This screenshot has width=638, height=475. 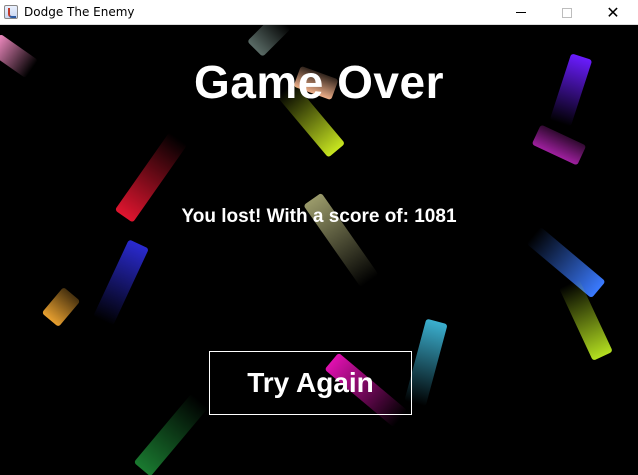 I want to click on minimize-button, so click(x=521, y=12).